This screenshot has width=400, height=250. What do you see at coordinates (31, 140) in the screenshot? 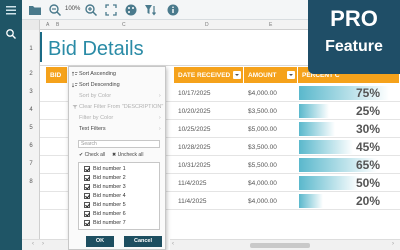
I see `row-headers: 1 2 3 4 5 6 7 8` at bounding box center [31, 140].